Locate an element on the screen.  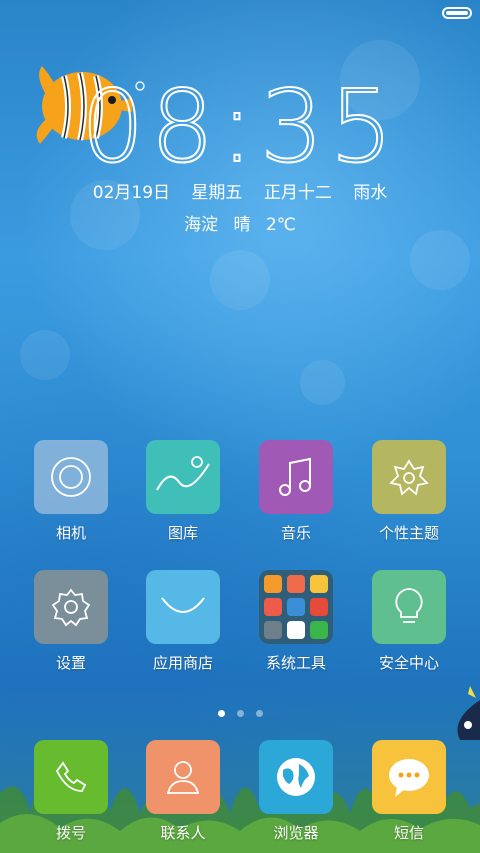
camera-icon is located at coordinates (71, 477).